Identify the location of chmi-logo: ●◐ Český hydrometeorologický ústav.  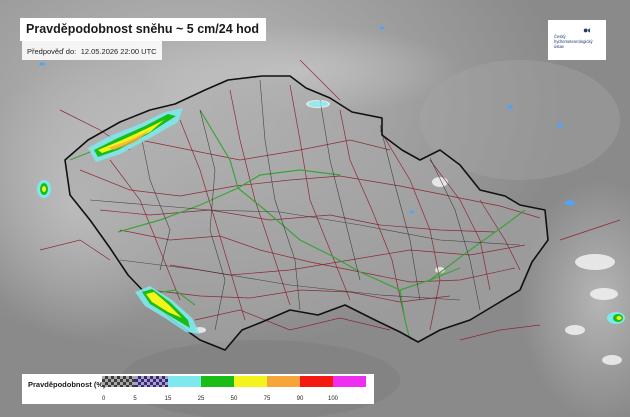
(577, 40).